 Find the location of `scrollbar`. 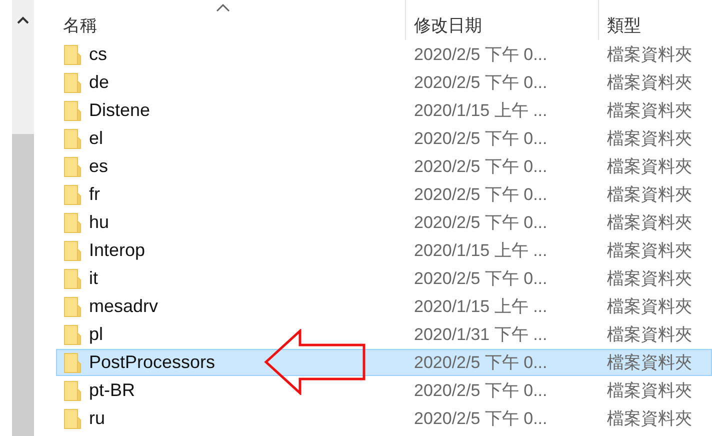

scrollbar is located at coordinates (23, 218).